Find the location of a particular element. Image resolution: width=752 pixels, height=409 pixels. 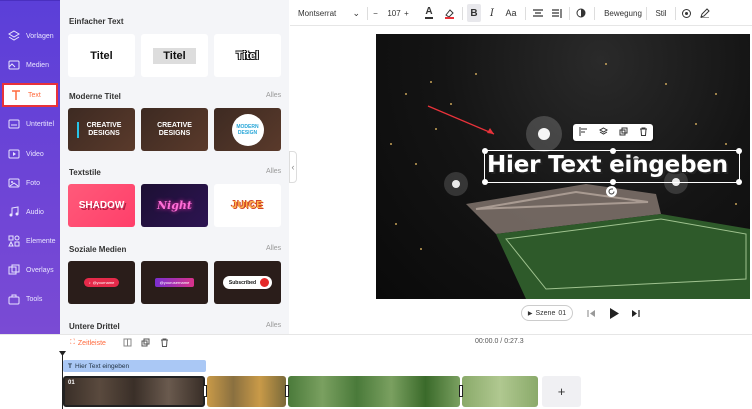

sidebar-item-video: Video is located at coordinates (30, 154).